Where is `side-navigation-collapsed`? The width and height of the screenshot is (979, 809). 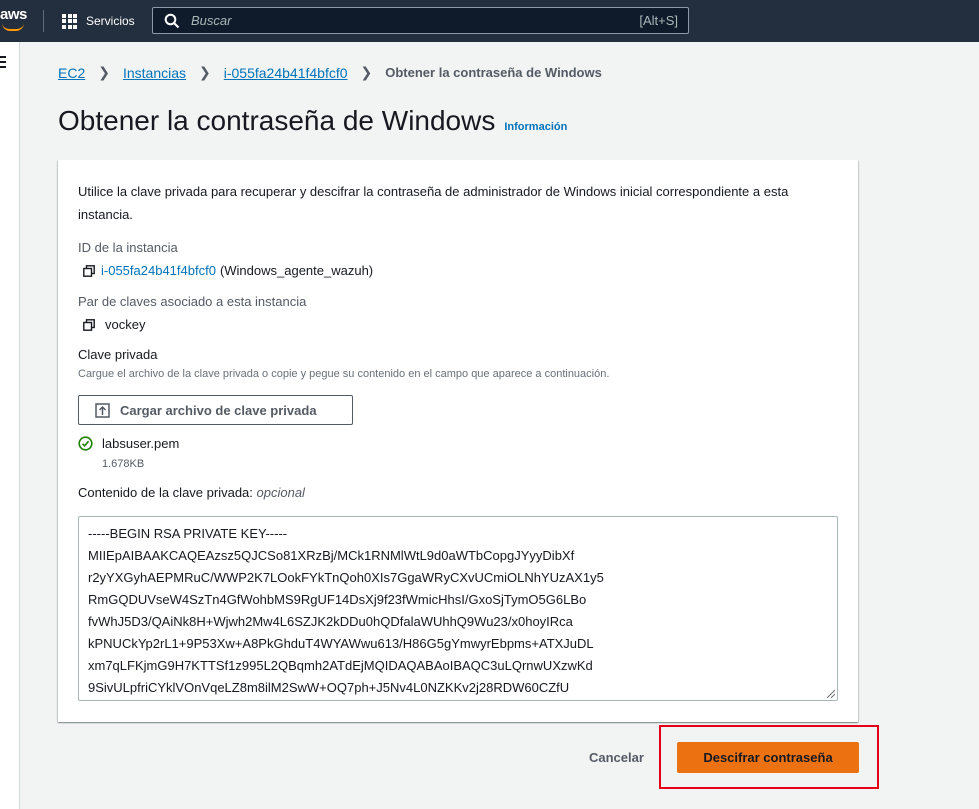 side-navigation-collapsed is located at coordinates (10, 425).